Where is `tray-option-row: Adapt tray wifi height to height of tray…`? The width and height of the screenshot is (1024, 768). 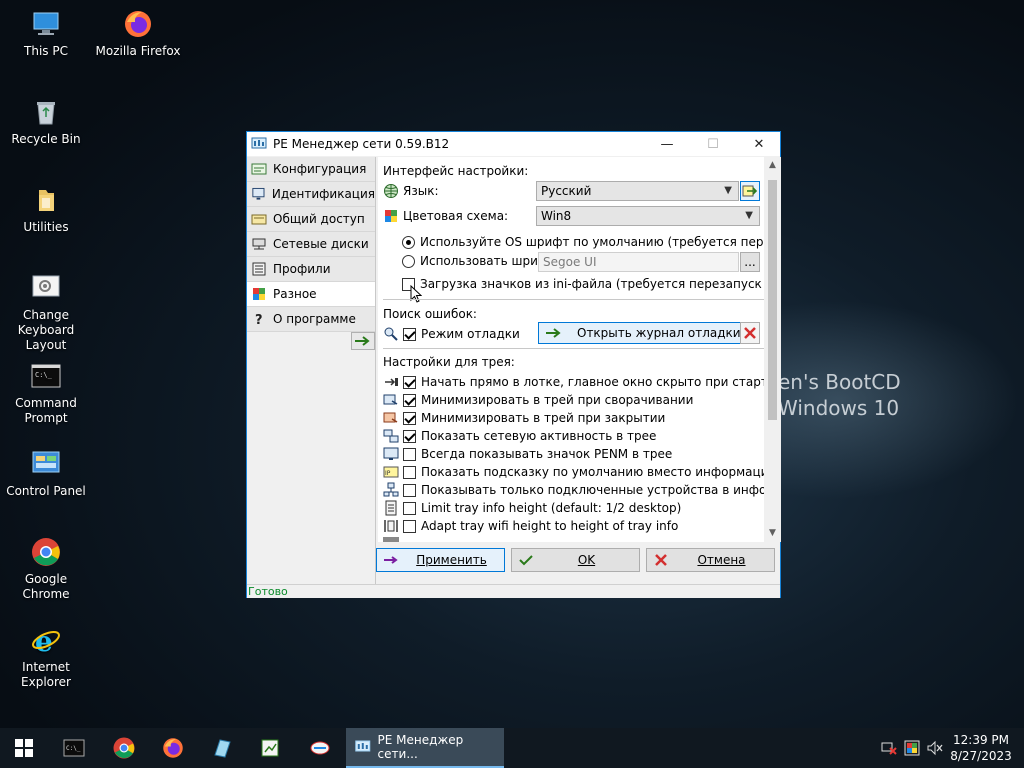
tray-option-row: Adapt tray wifi height to height of tray… is located at coordinates (530, 526).